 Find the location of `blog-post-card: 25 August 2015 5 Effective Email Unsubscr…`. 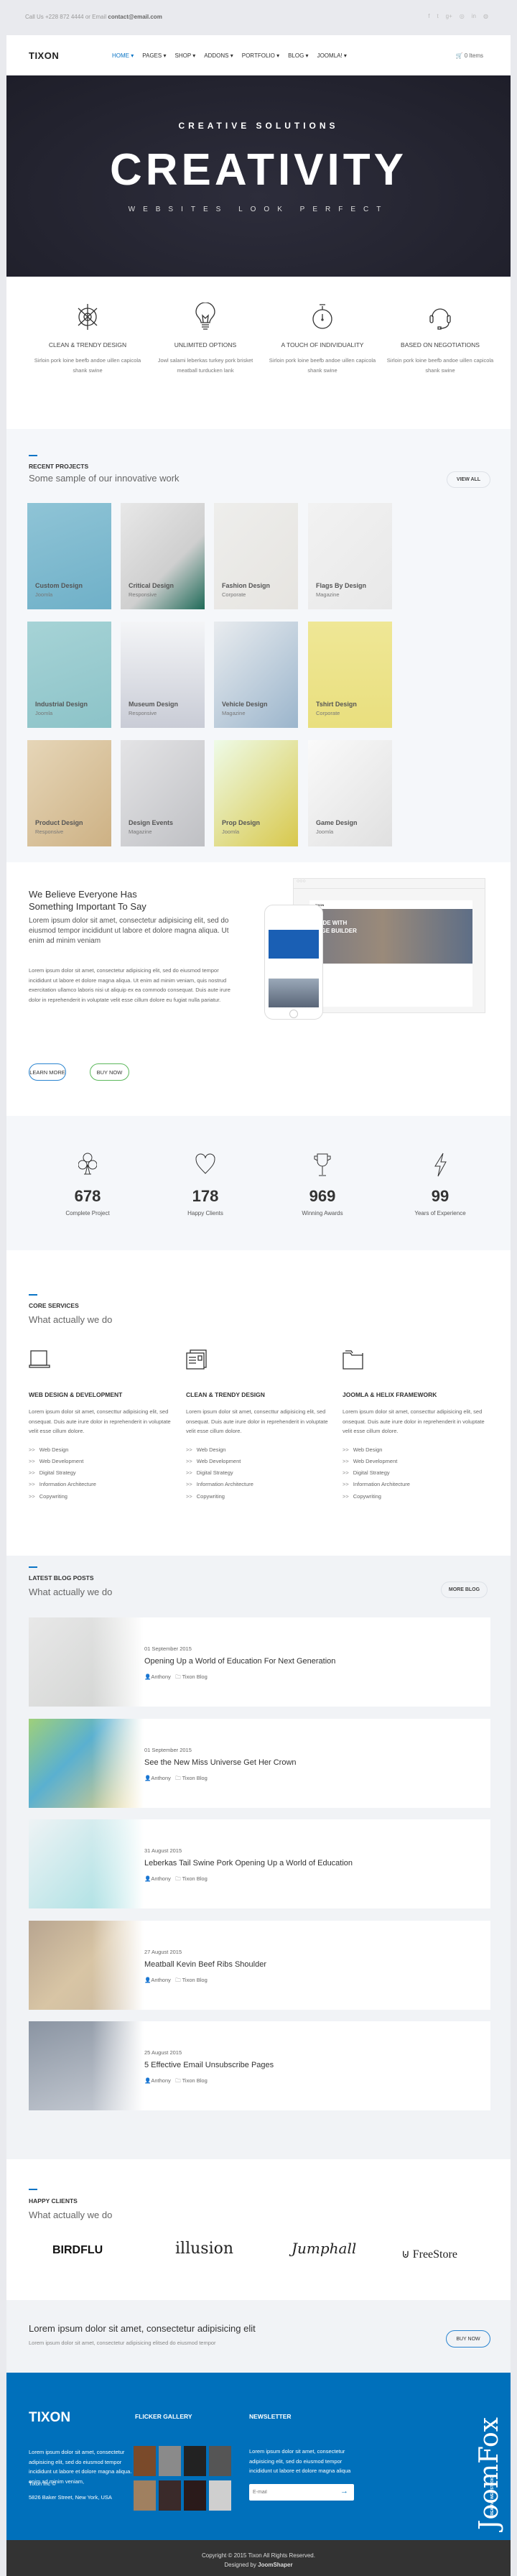

blog-post-card: 25 August 2015 5 Effective Email Unsubscr… is located at coordinates (259, 2065).